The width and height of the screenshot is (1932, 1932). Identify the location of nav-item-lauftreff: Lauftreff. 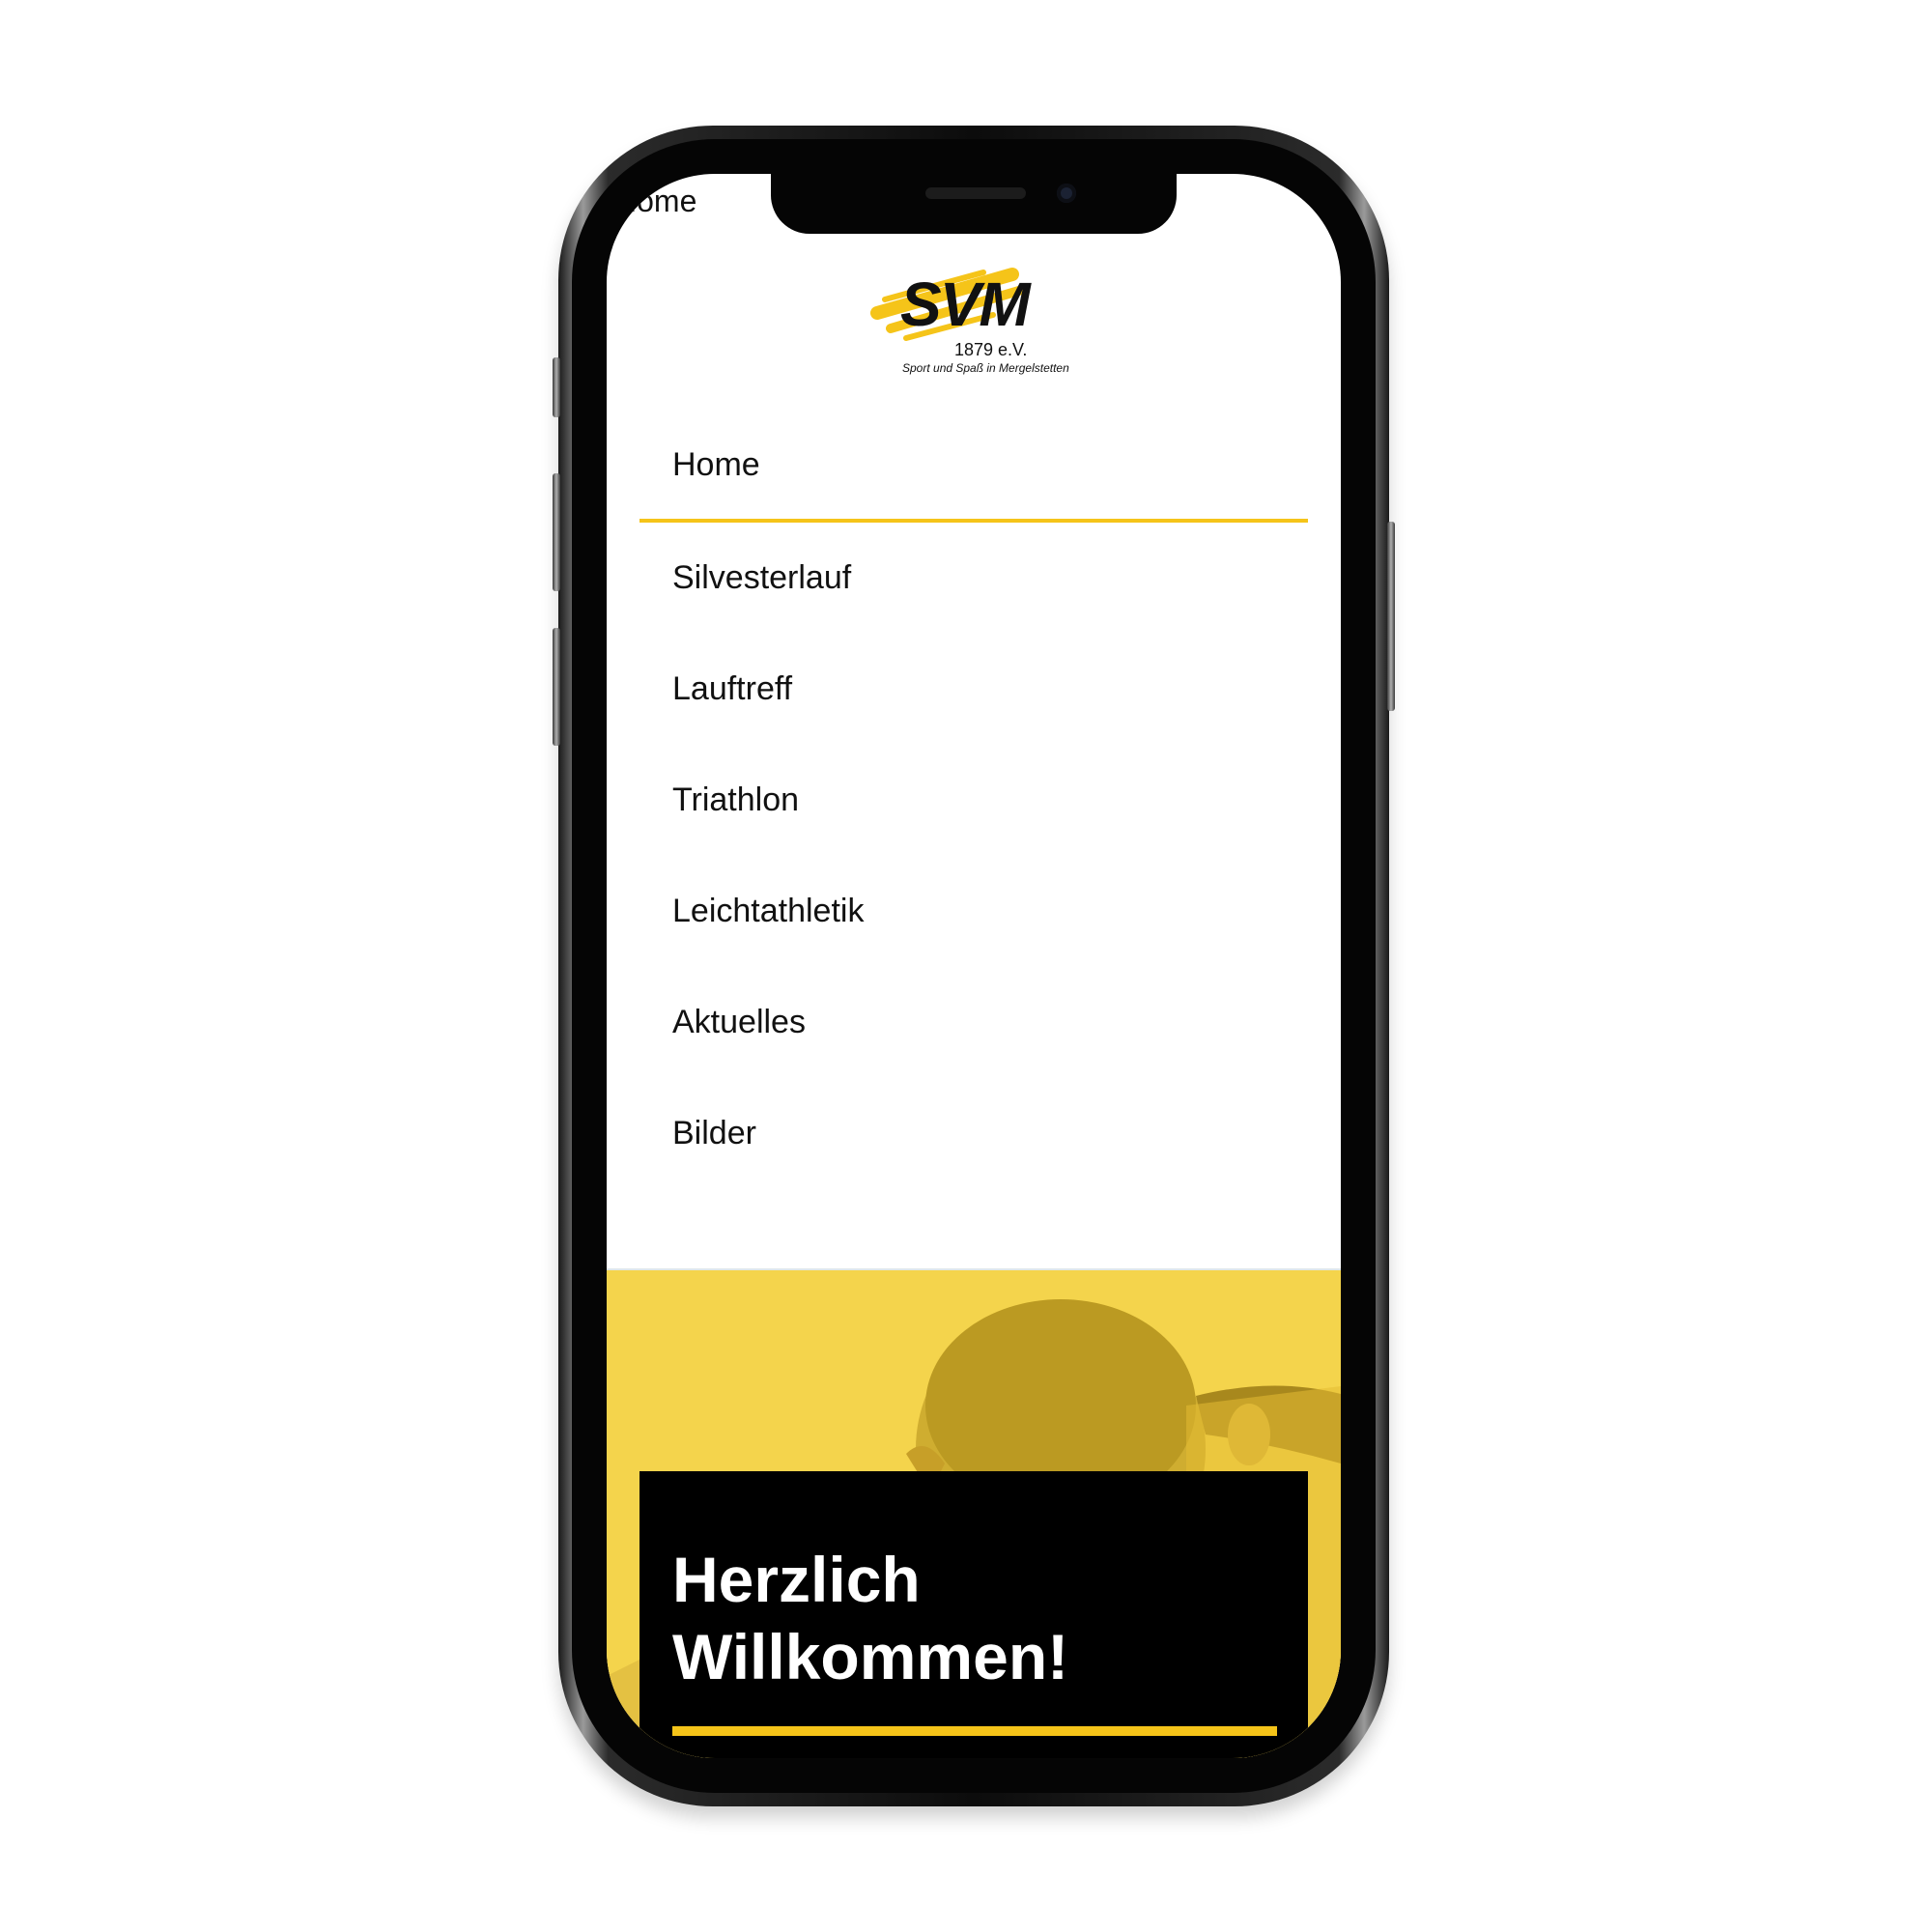
(973, 689).